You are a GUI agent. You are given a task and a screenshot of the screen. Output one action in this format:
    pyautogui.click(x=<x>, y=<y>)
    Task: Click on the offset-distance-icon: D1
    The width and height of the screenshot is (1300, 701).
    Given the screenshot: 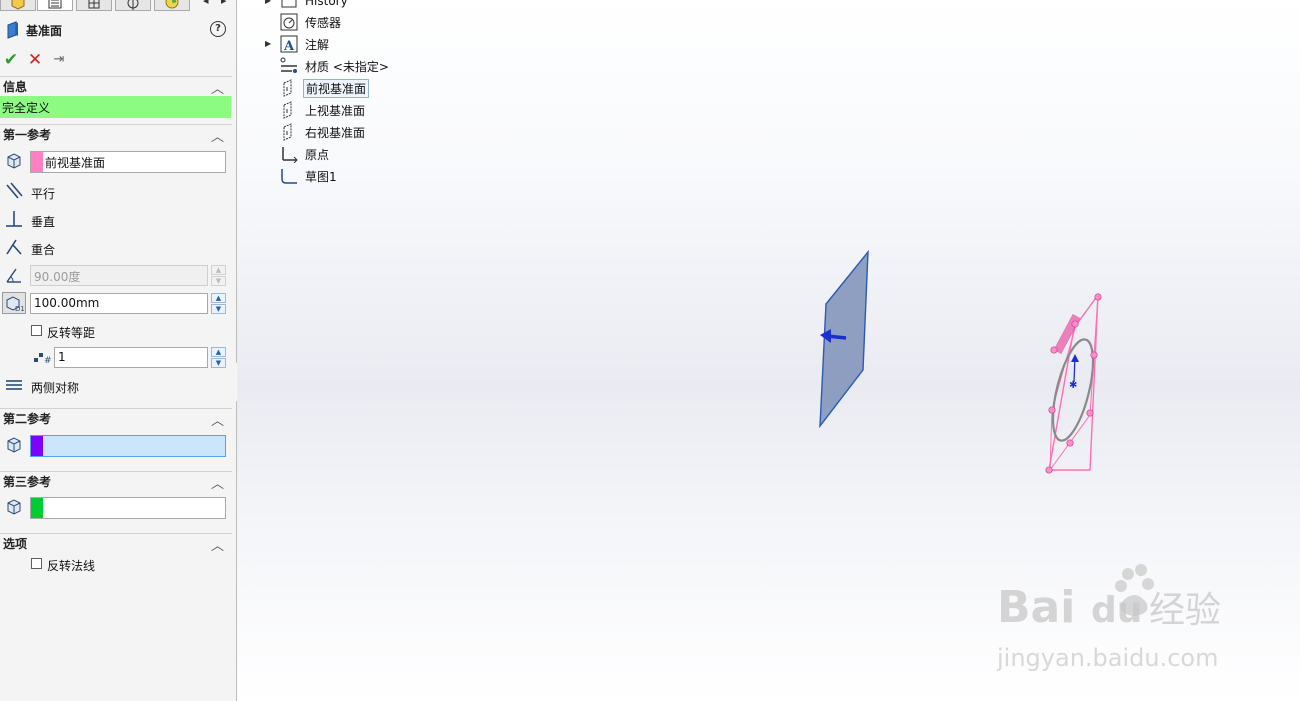 What is the action you would take?
    pyautogui.click(x=14, y=303)
    